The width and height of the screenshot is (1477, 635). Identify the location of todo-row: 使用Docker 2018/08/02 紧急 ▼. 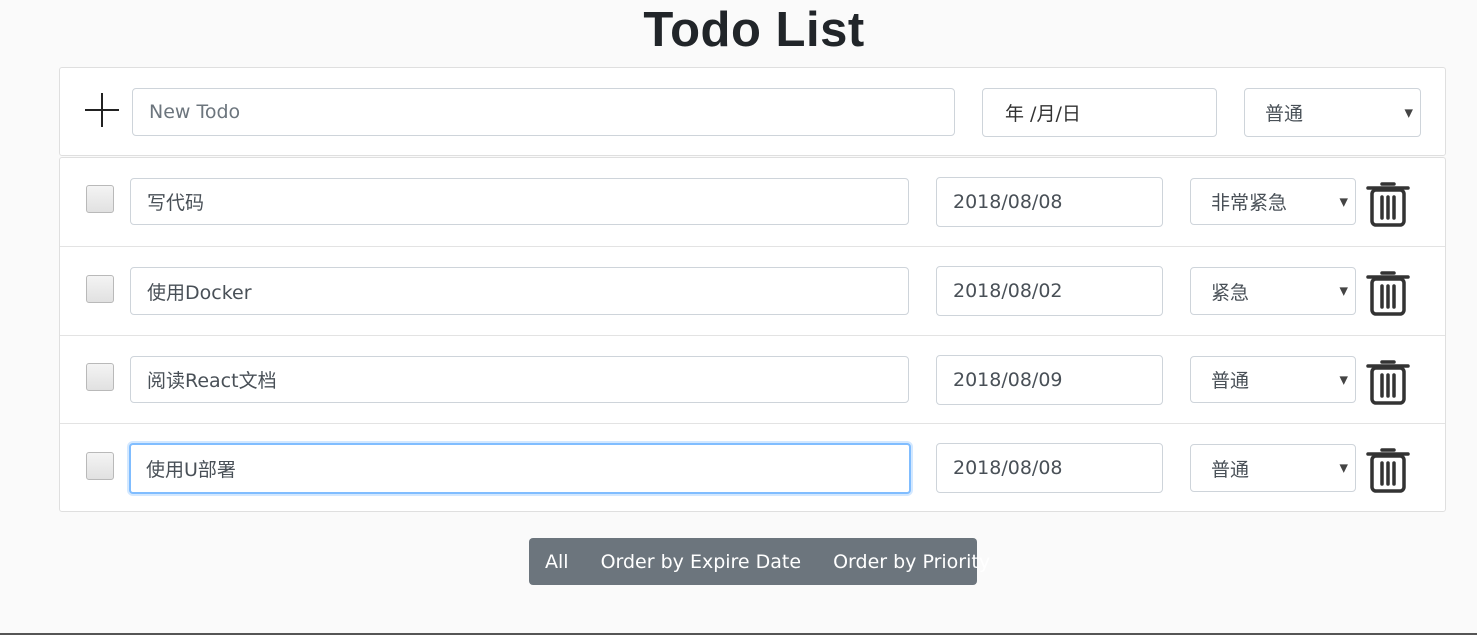
(752, 290).